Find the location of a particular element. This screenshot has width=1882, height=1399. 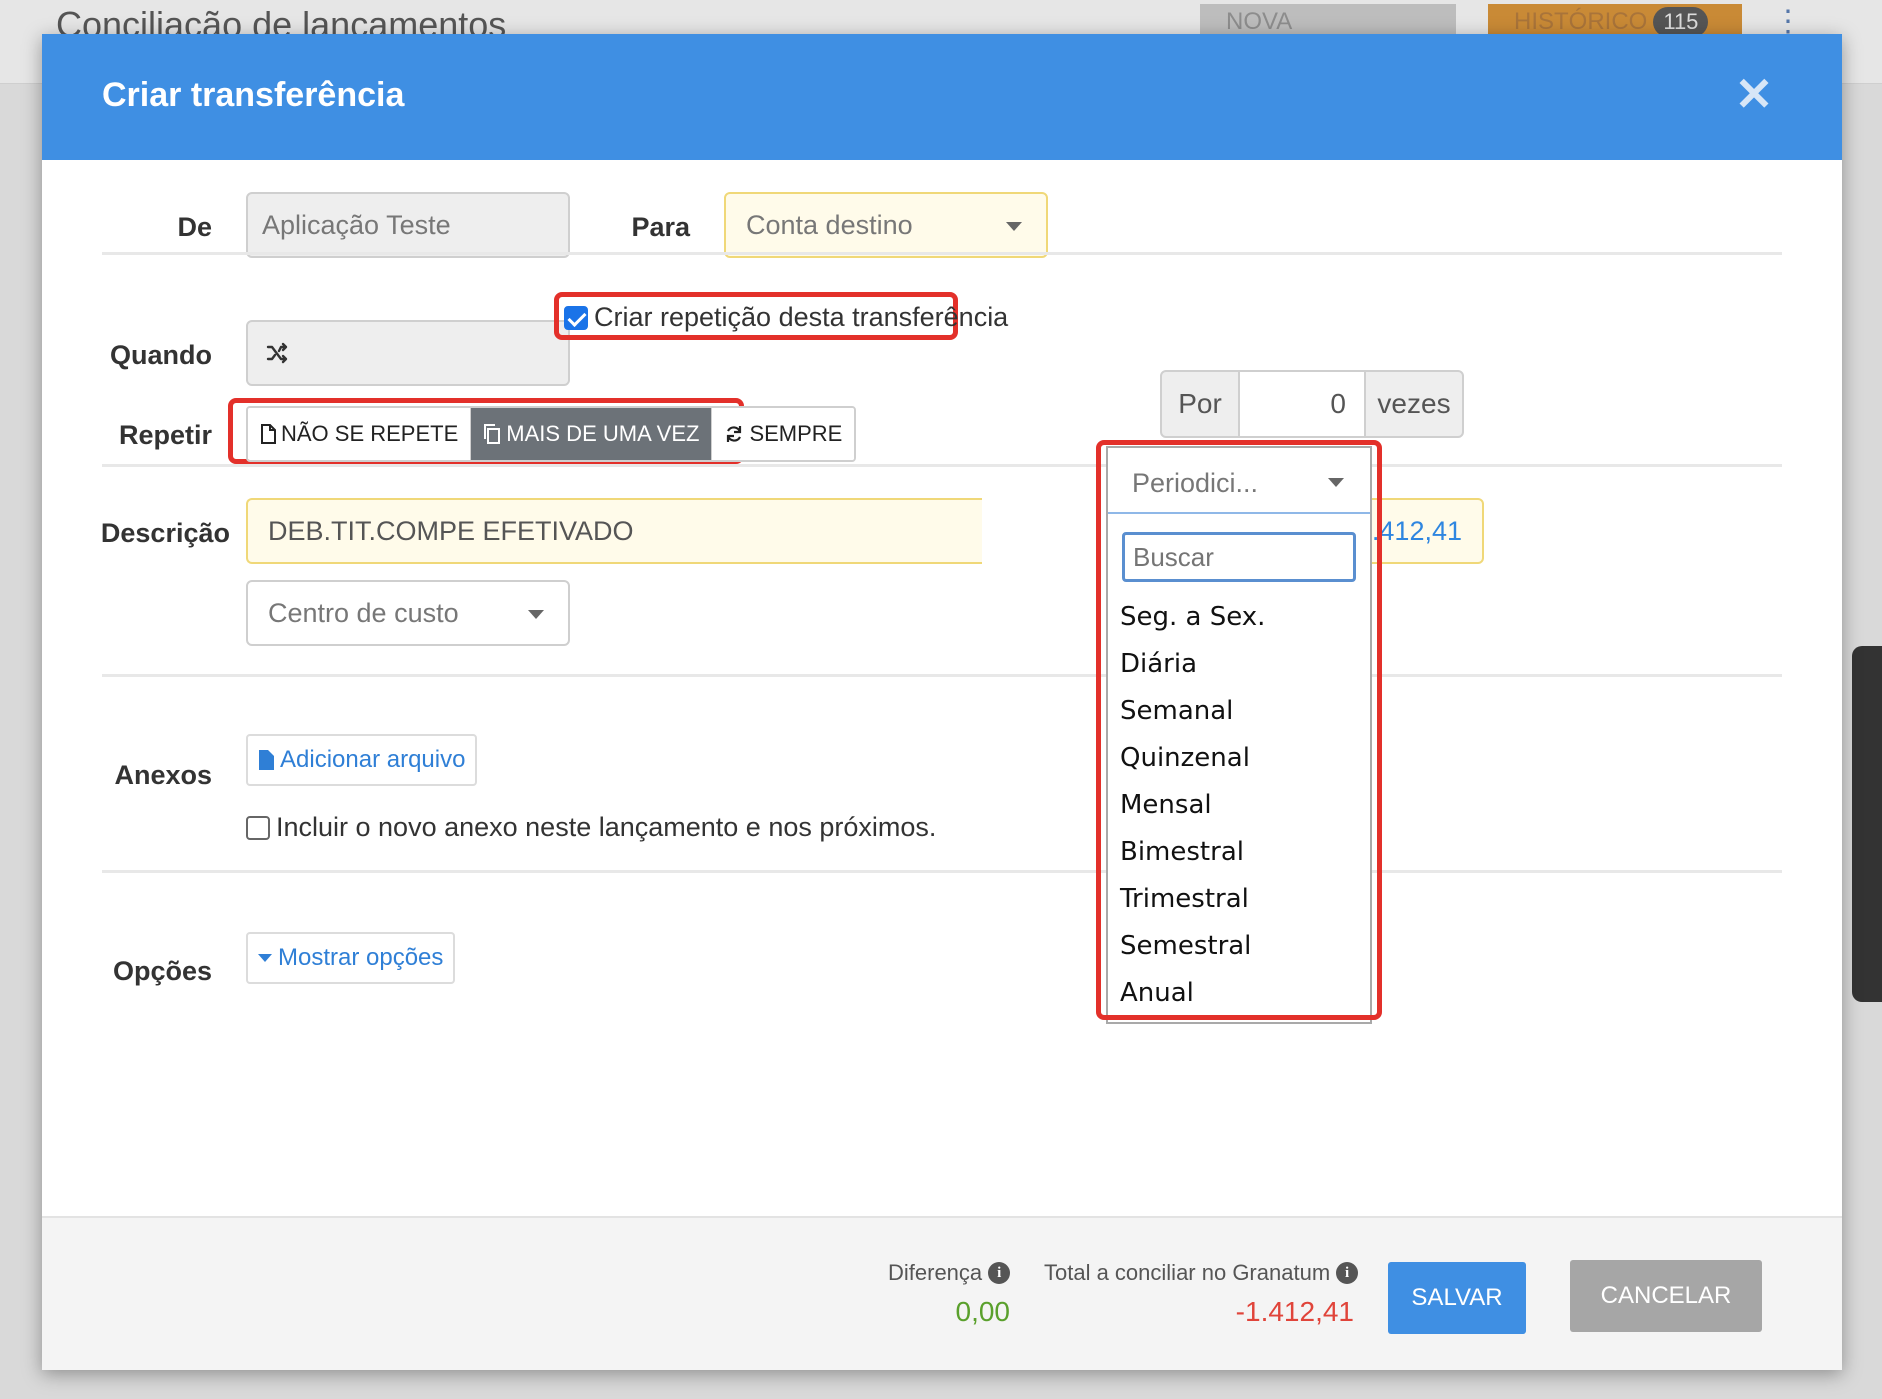

shuffle-icon is located at coordinates (277, 353).